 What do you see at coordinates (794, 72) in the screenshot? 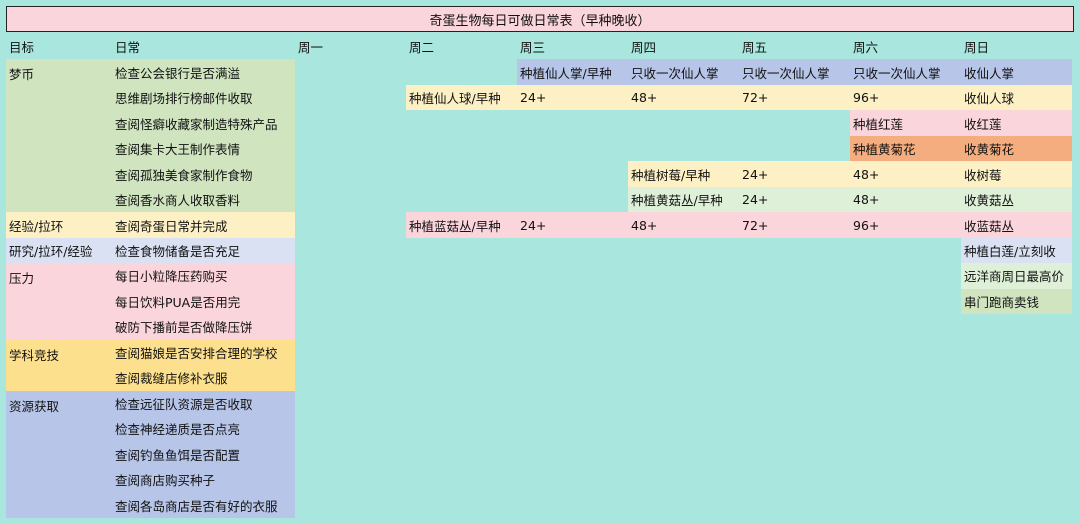
I see `cactus-fri: 只收一次仙人掌` at bounding box center [794, 72].